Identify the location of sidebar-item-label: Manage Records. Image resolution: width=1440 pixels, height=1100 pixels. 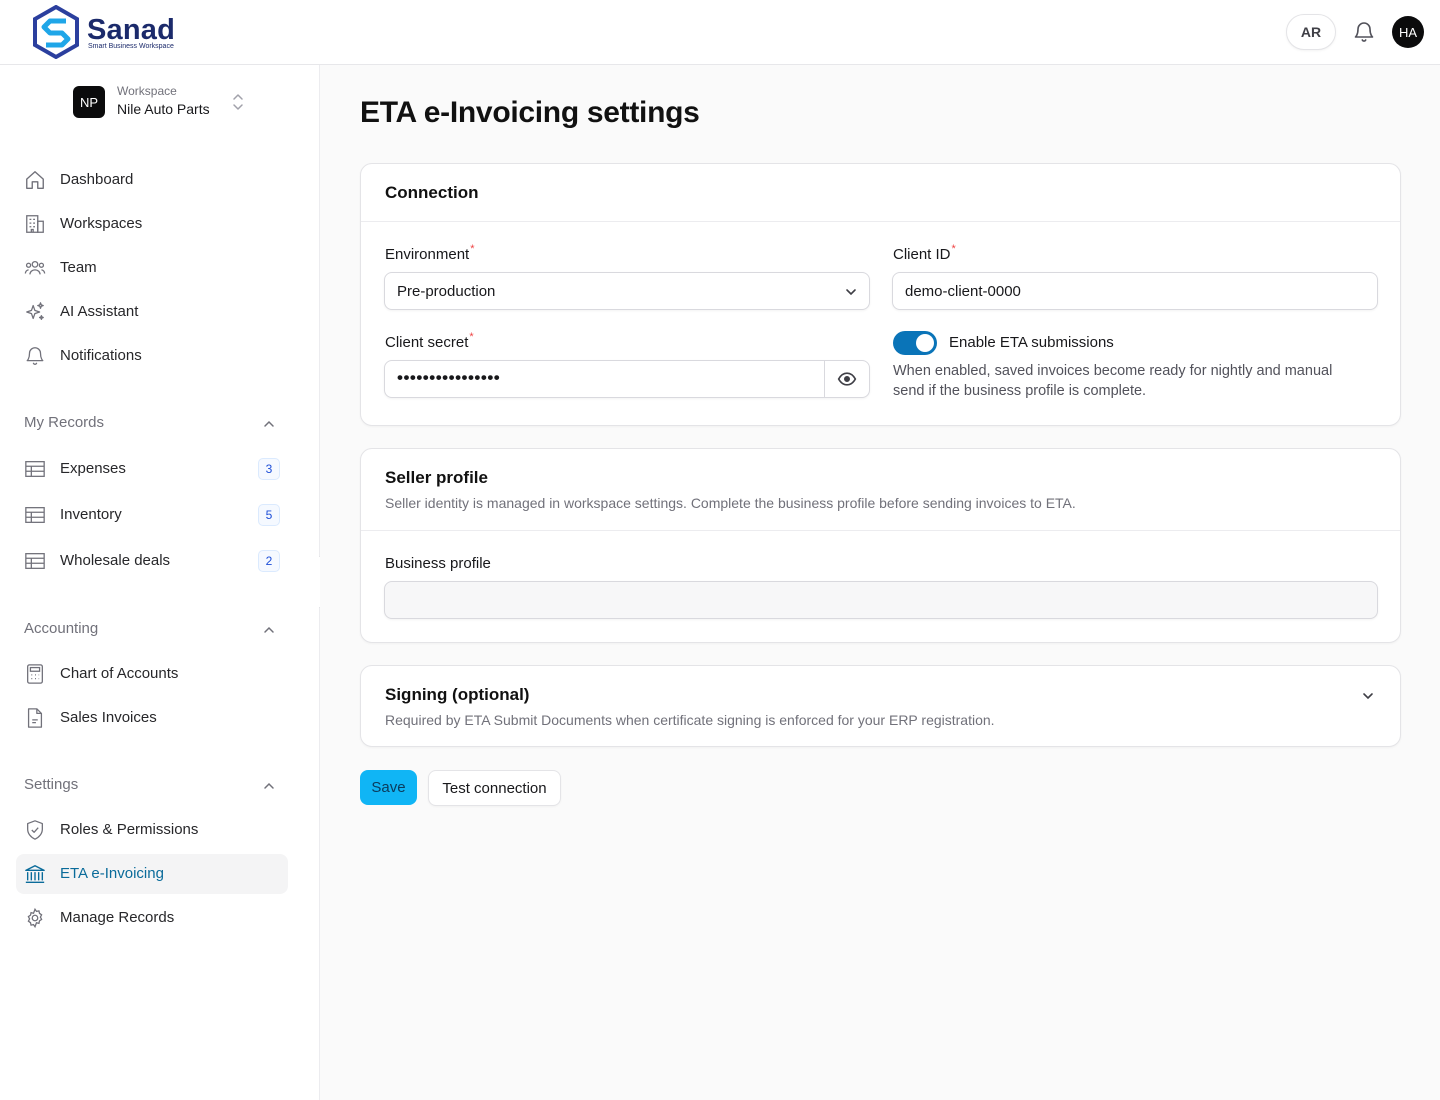
(117, 917).